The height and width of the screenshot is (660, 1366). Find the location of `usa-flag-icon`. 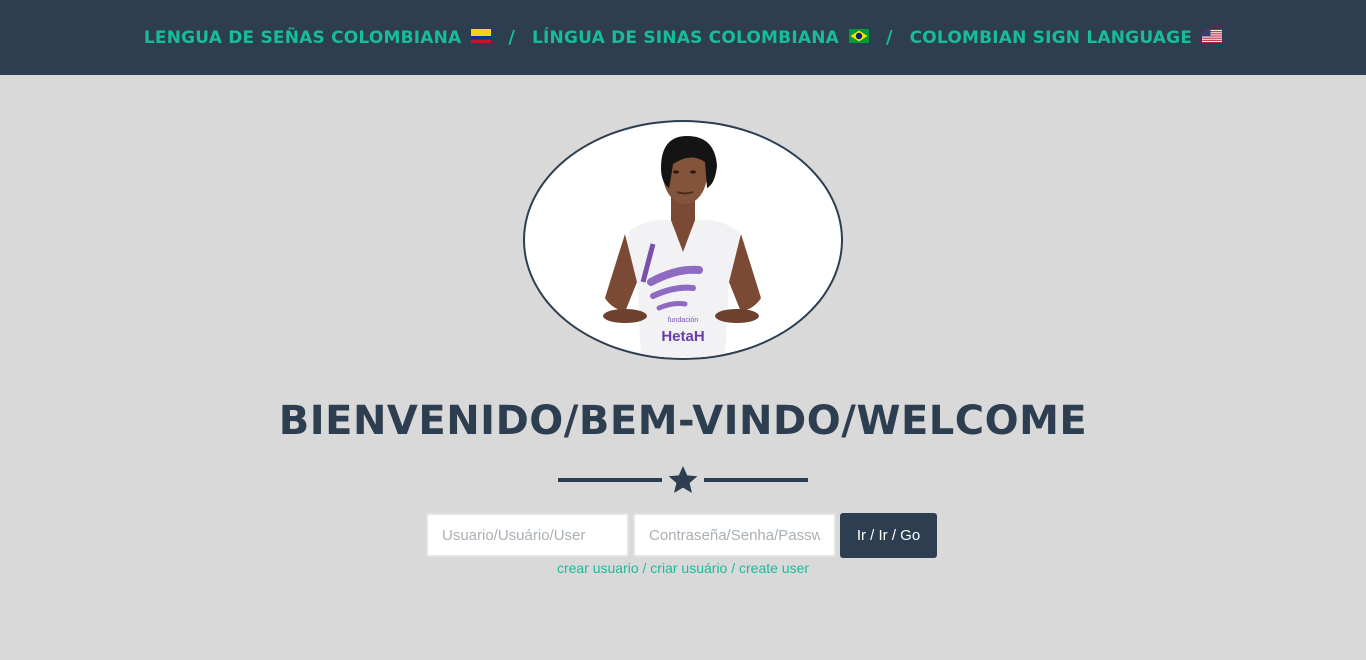

usa-flag-icon is located at coordinates (1212, 38).